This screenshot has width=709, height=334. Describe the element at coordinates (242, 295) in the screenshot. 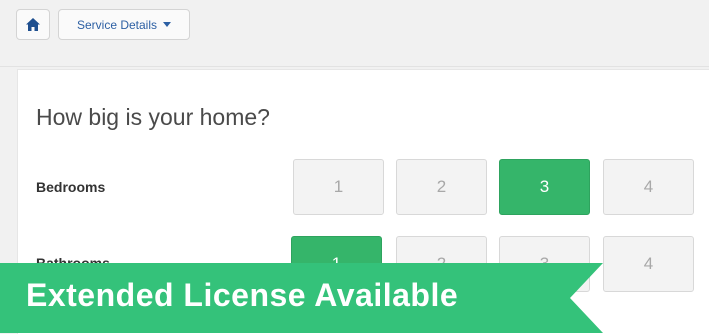

I see `banner-text: Extended License Available` at that location.